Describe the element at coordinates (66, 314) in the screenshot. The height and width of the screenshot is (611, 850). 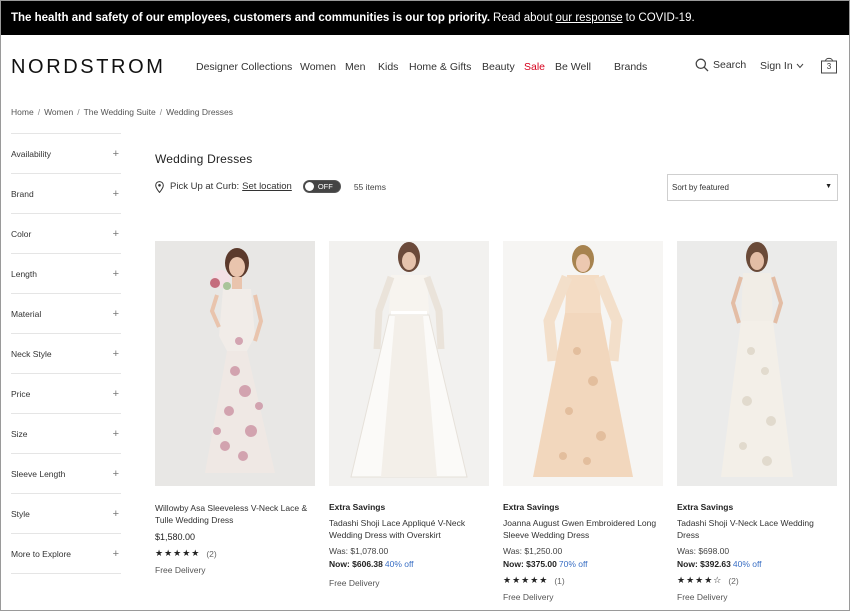
I see `filter-material: Material +` at that location.